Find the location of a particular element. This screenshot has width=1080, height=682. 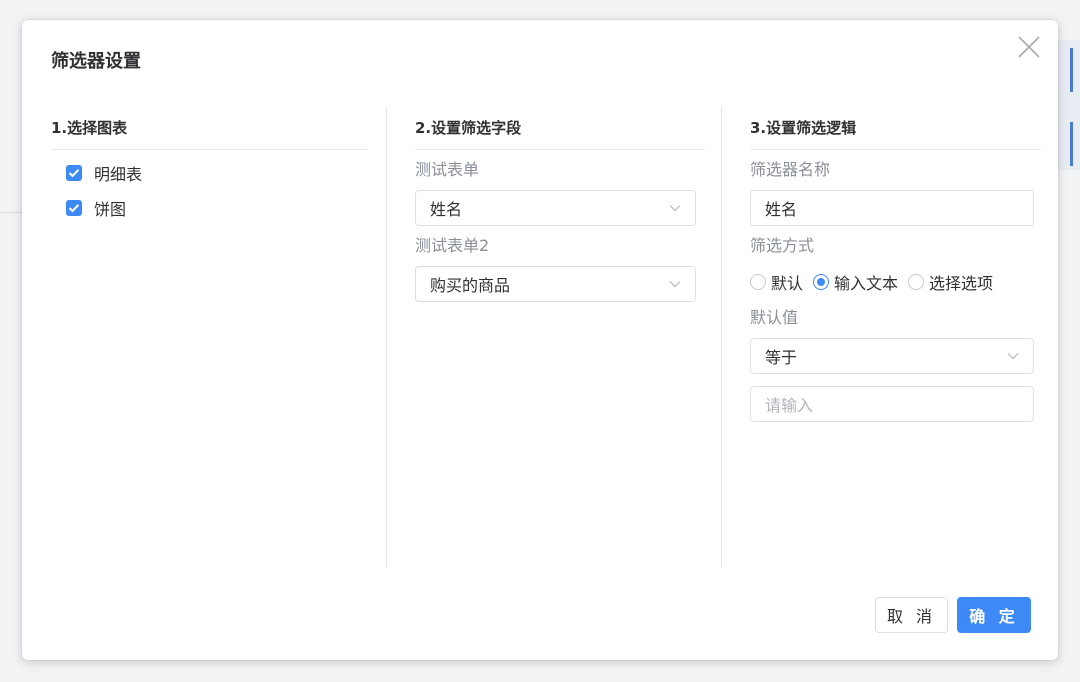

filter-name-input: 姓名 is located at coordinates (892, 208).